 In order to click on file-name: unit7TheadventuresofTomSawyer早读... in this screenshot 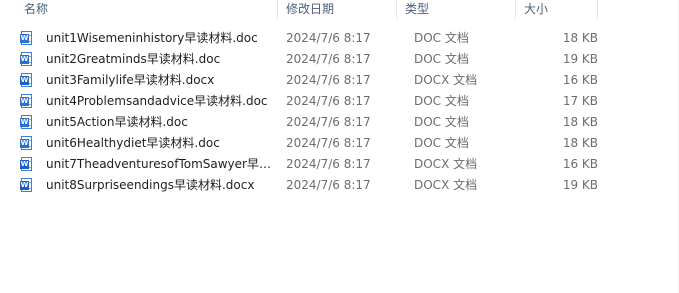, I will do `click(162, 164)`.